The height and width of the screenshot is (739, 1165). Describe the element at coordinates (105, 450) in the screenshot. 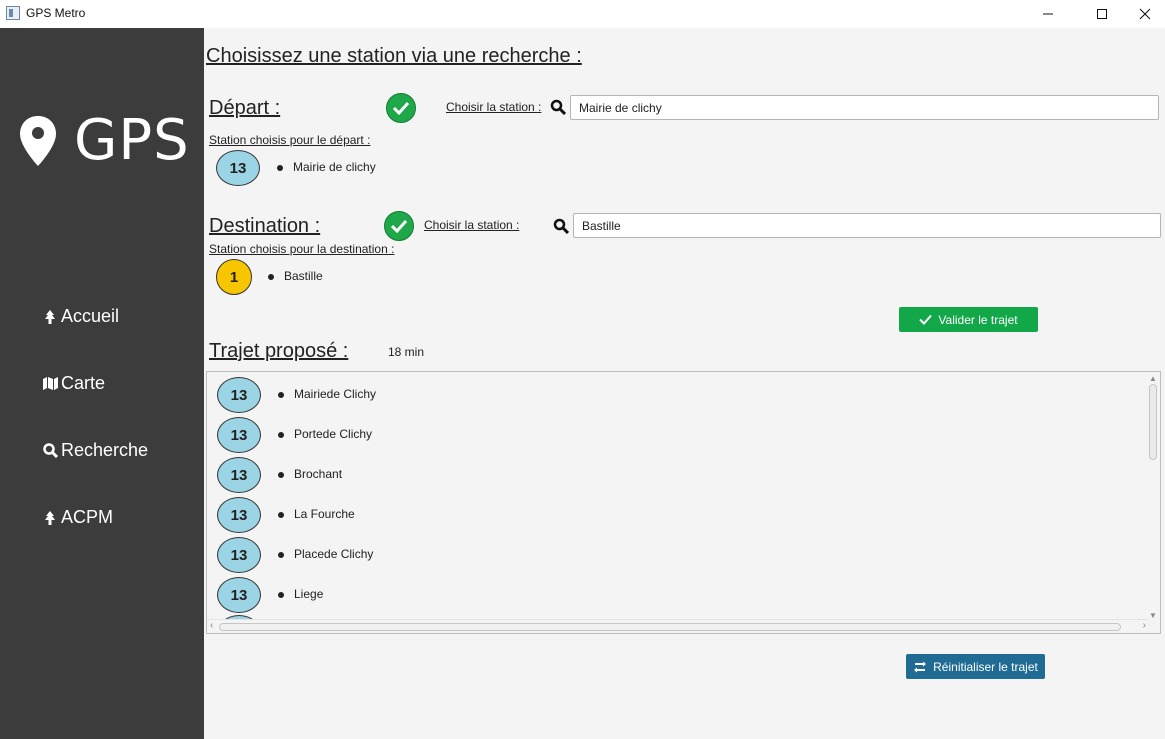

I see `sidebar-item-label: Recherche` at that location.